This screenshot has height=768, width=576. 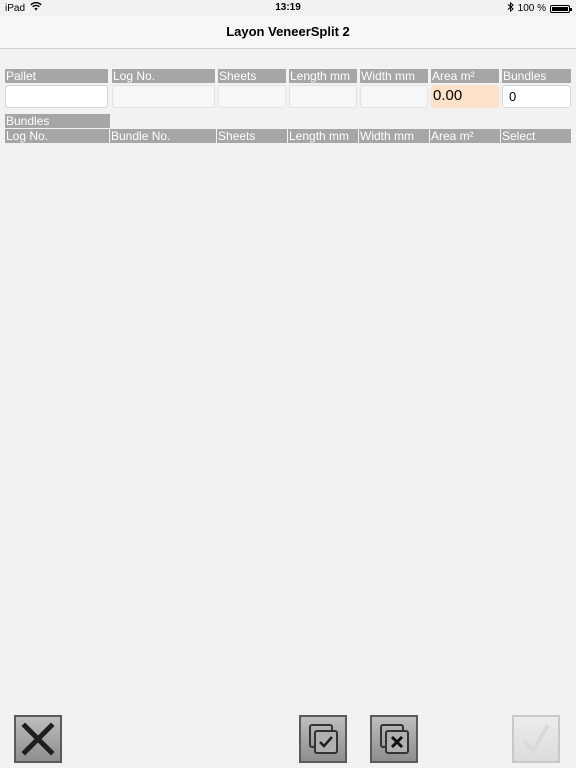 What do you see at coordinates (465, 136) in the screenshot?
I see `bundles-col-area: Area m²` at bounding box center [465, 136].